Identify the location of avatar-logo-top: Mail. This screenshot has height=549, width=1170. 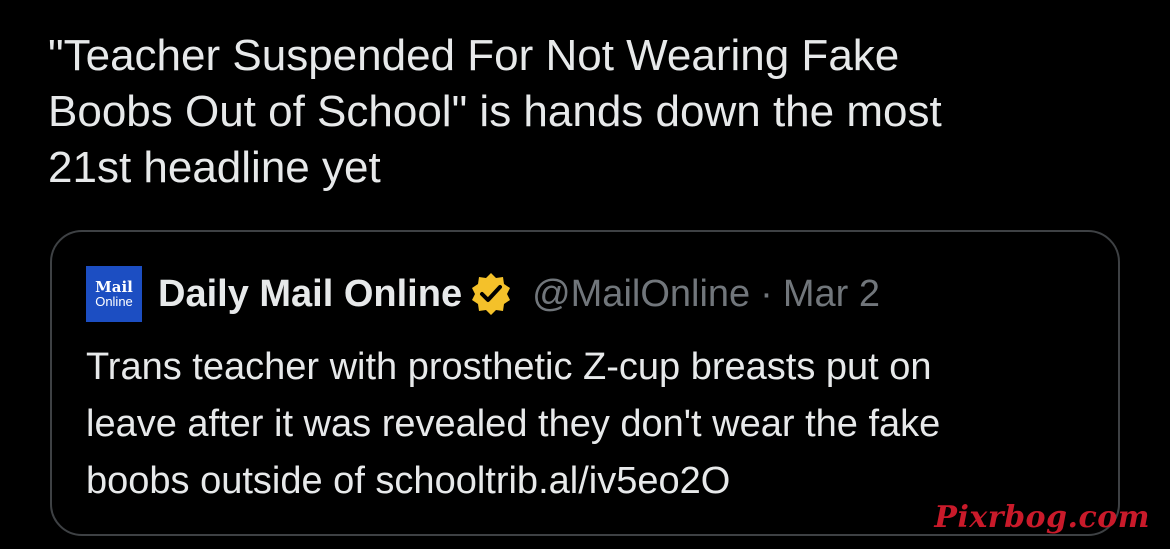
(114, 287).